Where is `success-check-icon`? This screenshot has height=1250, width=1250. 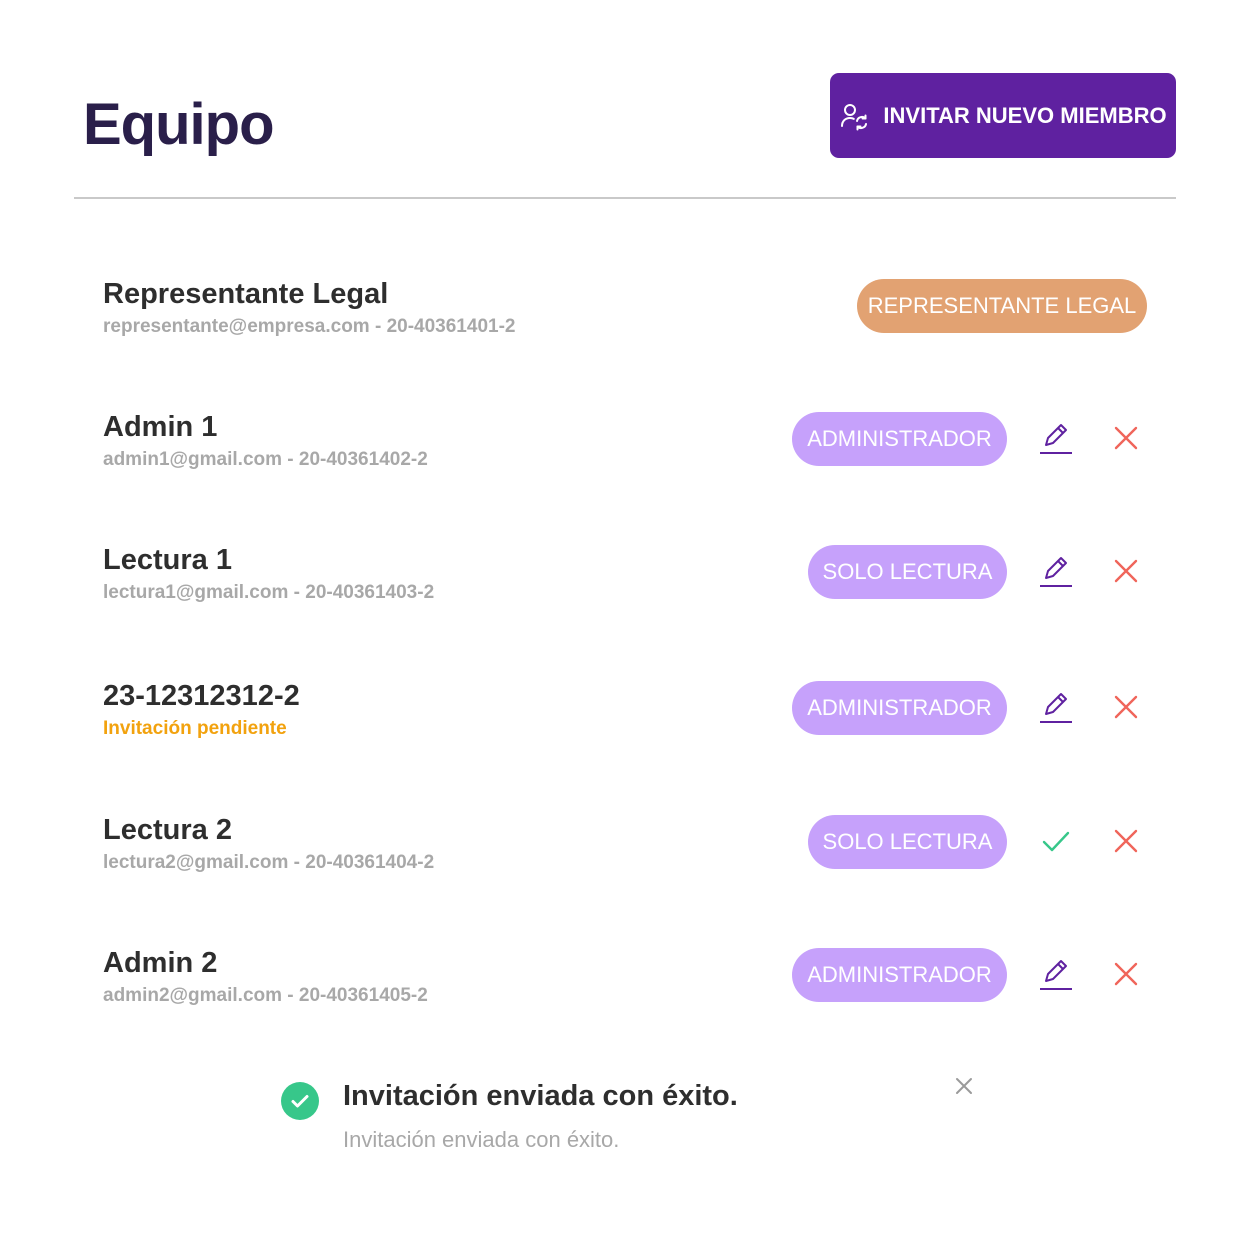
success-check-icon is located at coordinates (300, 1101).